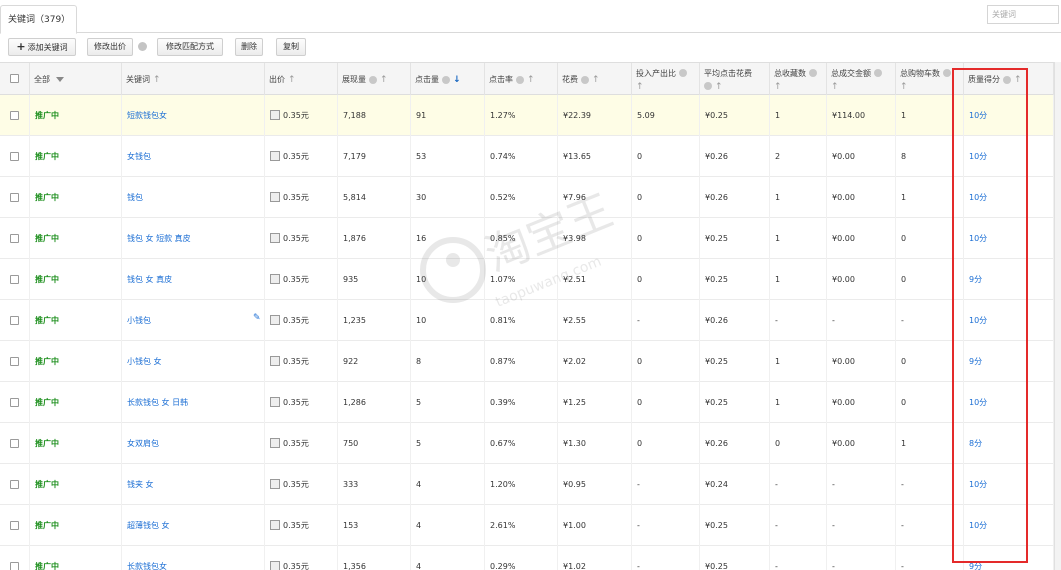 This screenshot has height=570, width=1061. What do you see at coordinates (798, 79) in the screenshot?
I see `header-favorites: 总收藏数 ↑` at bounding box center [798, 79].